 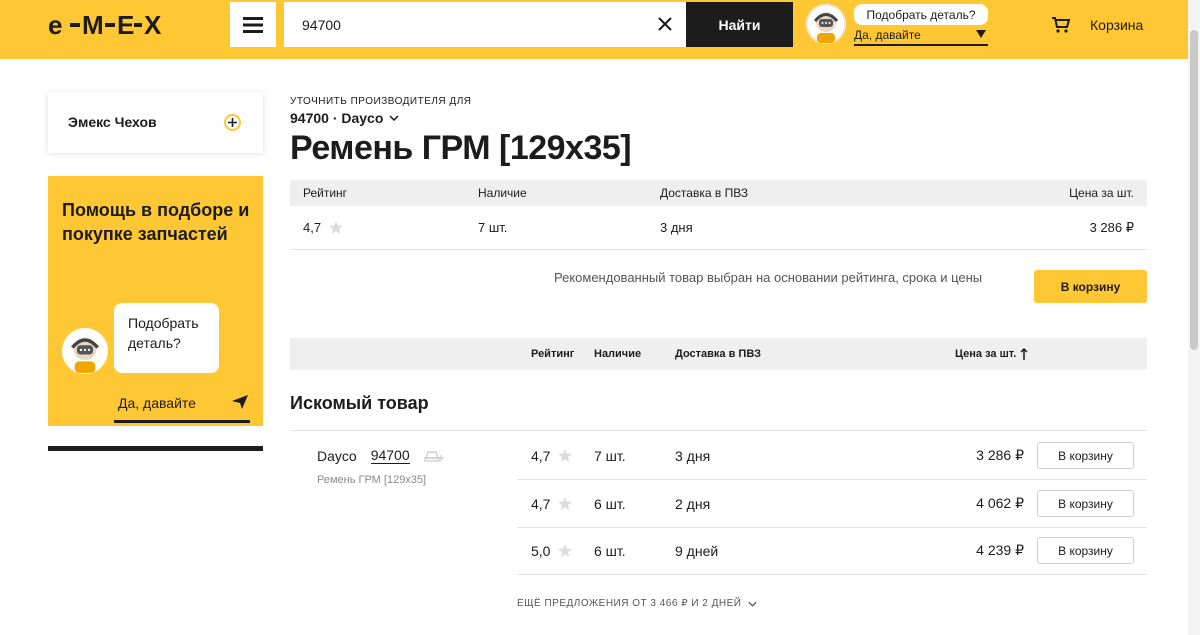 I want to click on price-value: 4 062 ₽, so click(x=1000, y=503).